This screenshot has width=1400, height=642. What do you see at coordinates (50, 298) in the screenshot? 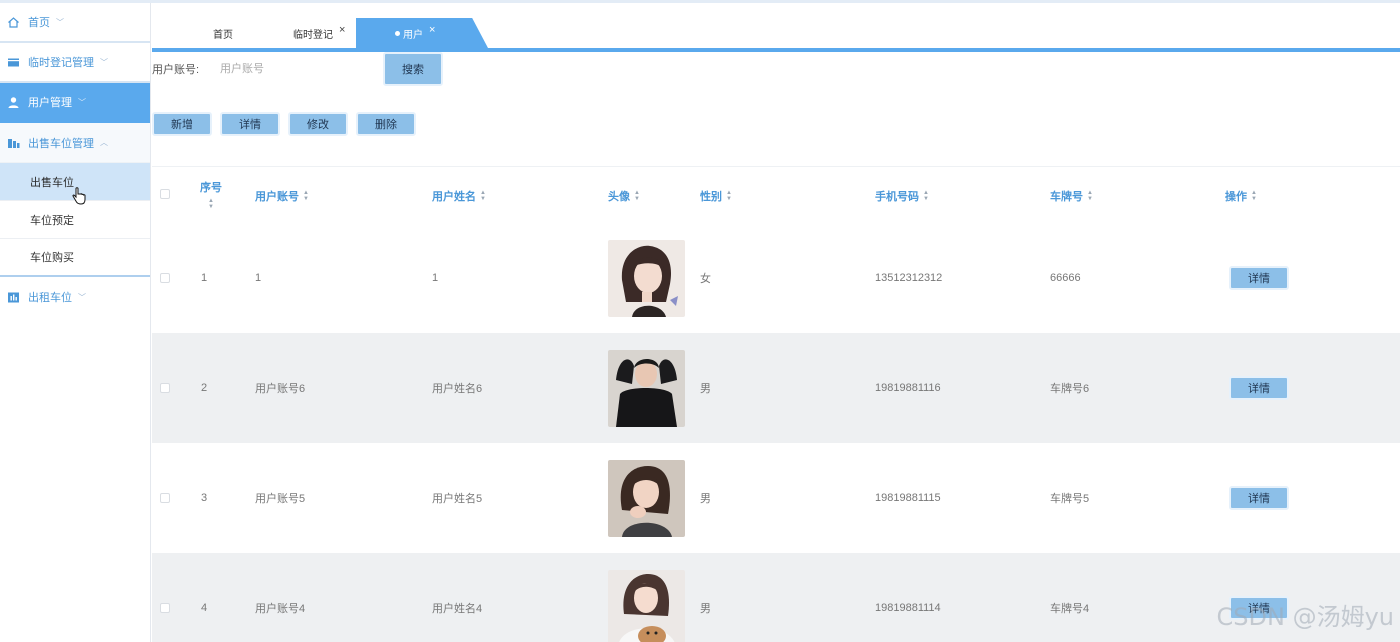
I see `sidebar-item-label: 出租车位` at bounding box center [50, 298].